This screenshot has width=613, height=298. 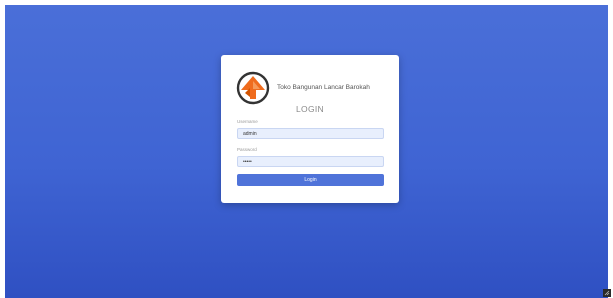 I want to click on username-input, so click(x=310, y=133).